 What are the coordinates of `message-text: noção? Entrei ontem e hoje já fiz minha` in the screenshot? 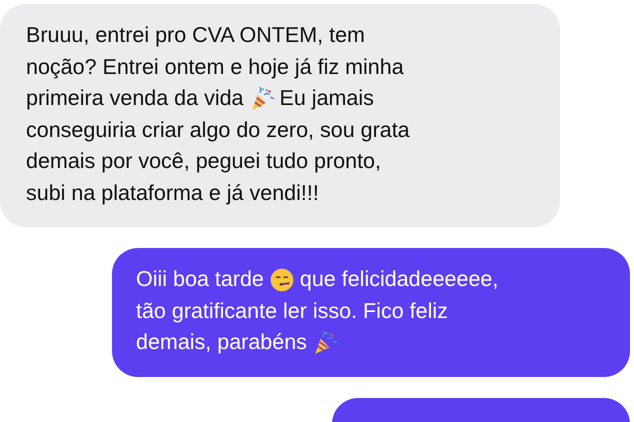 It's located at (215, 67).